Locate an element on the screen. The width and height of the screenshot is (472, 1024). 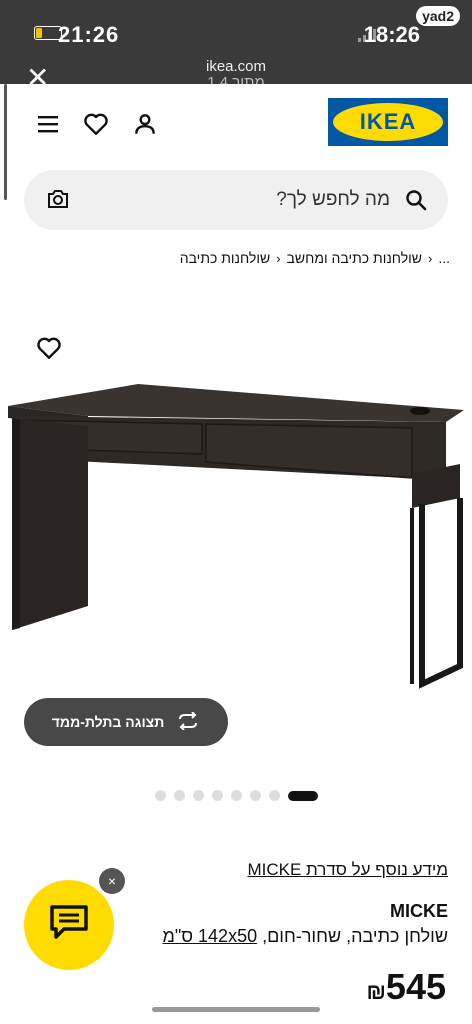
favorite-heart-icon is located at coordinates (49, 350).